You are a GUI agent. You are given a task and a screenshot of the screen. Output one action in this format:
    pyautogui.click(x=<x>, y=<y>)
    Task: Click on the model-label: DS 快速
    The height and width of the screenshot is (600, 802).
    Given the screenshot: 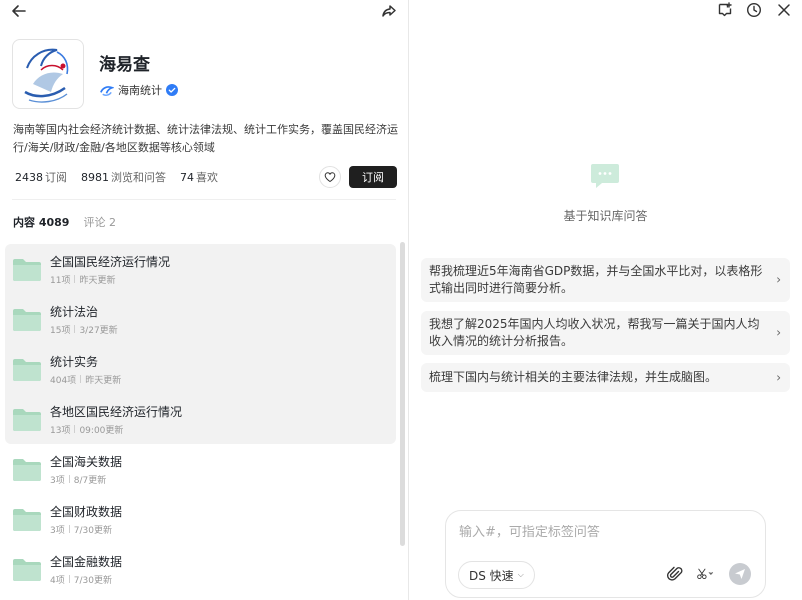 What is the action you would take?
    pyautogui.click(x=491, y=575)
    